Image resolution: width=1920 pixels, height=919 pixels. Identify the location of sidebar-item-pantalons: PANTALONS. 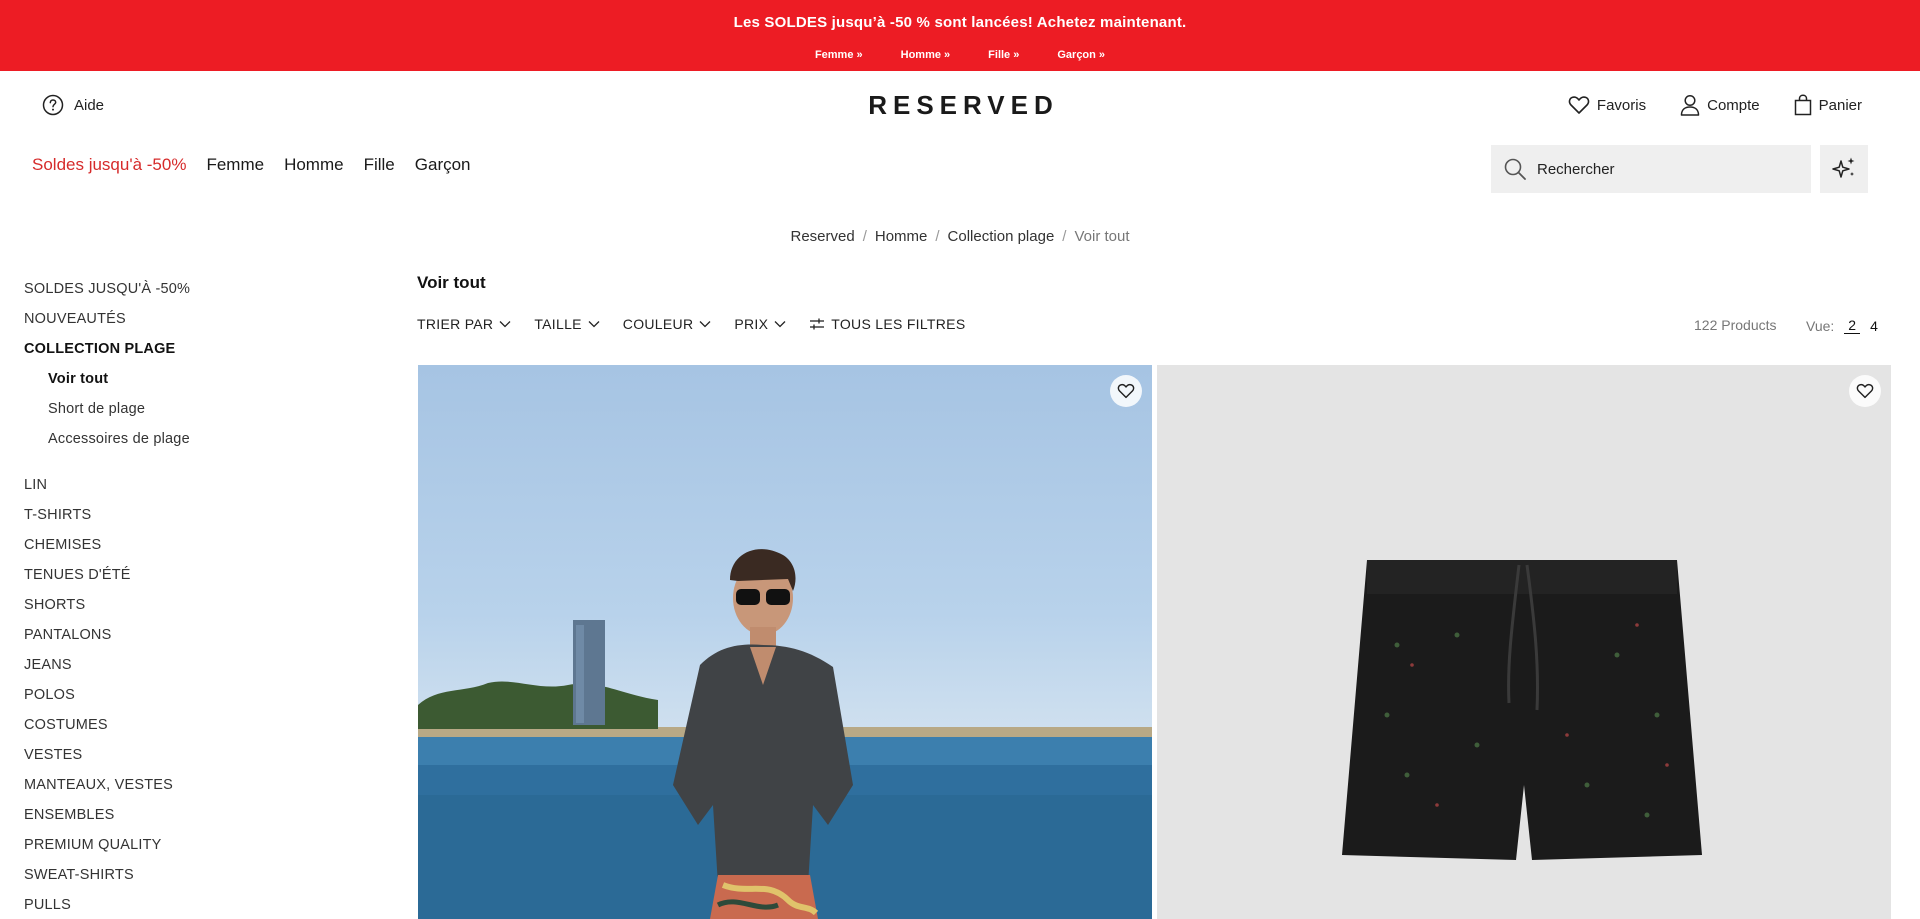
(174, 640).